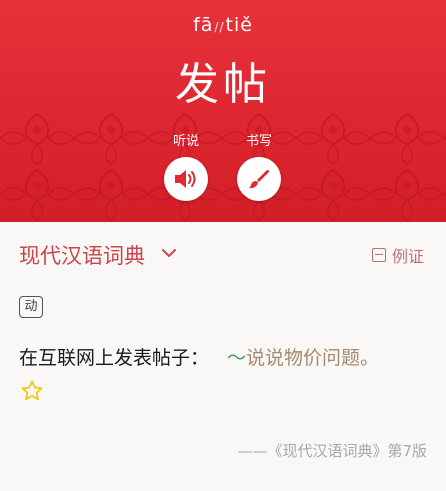 This screenshot has height=491, width=446. I want to click on collapse-box-icon, so click(378, 255).